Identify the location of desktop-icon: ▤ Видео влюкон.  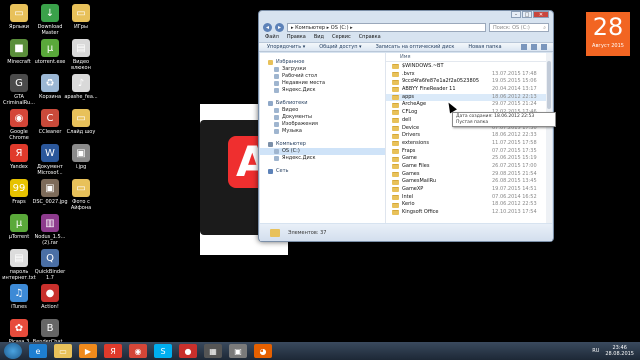
(81, 55).